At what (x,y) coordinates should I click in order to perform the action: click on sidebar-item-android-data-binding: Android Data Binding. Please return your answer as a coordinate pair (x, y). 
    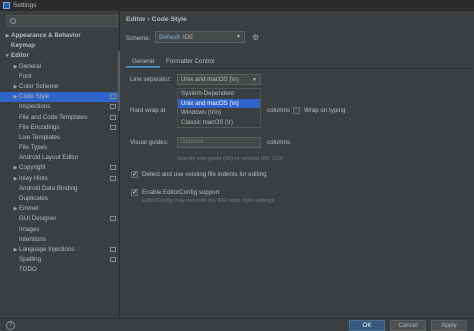
    Looking at the image, I should click on (60, 189).